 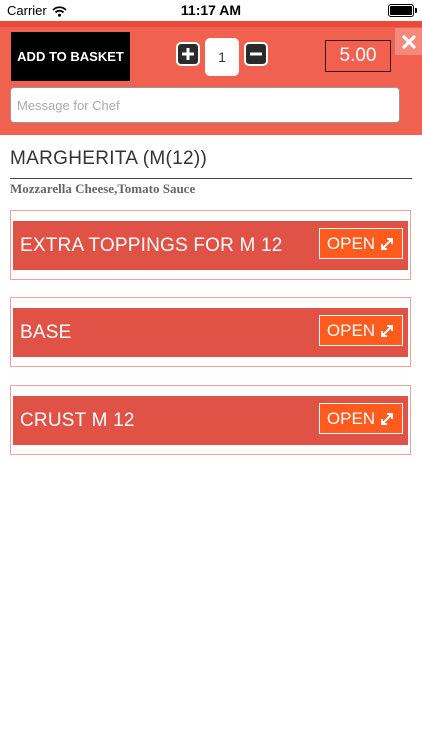 I want to click on open-extra-toppings-button: OPEN, so click(x=361, y=243).